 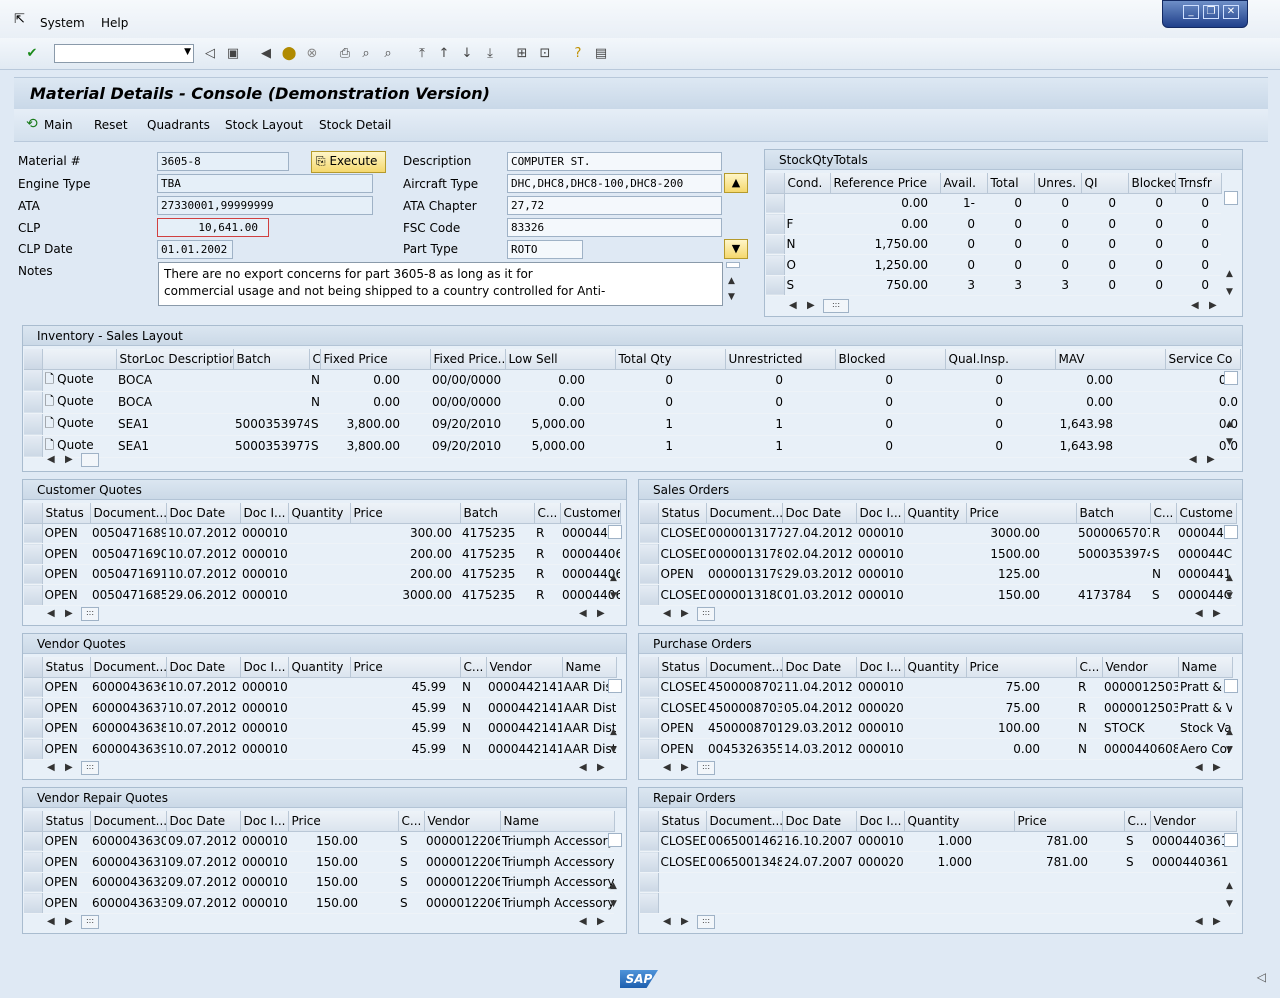 What do you see at coordinates (963, 183) in the screenshot?
I see `column-header: Avail.` at bounding box center [963, 183].